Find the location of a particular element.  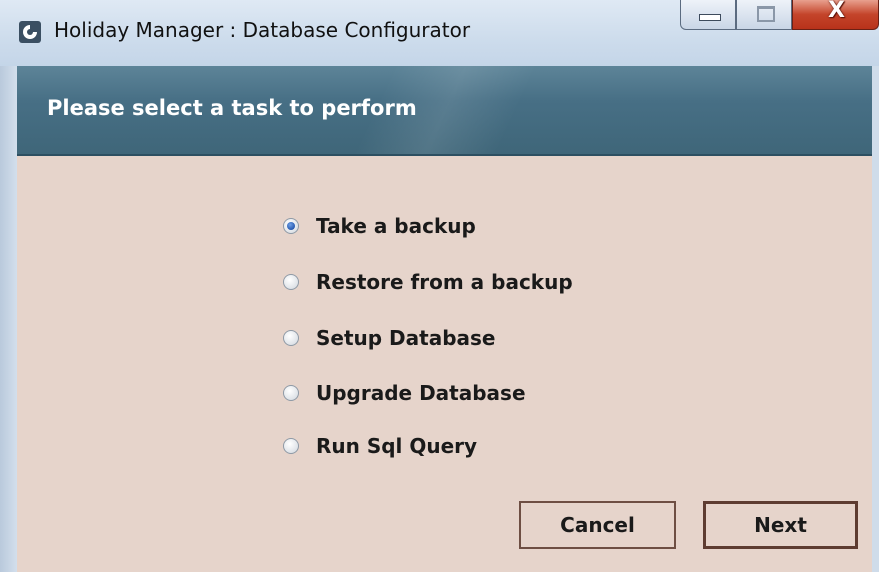

page-title: Please select a task to perform is located at coordinates (232, 108).